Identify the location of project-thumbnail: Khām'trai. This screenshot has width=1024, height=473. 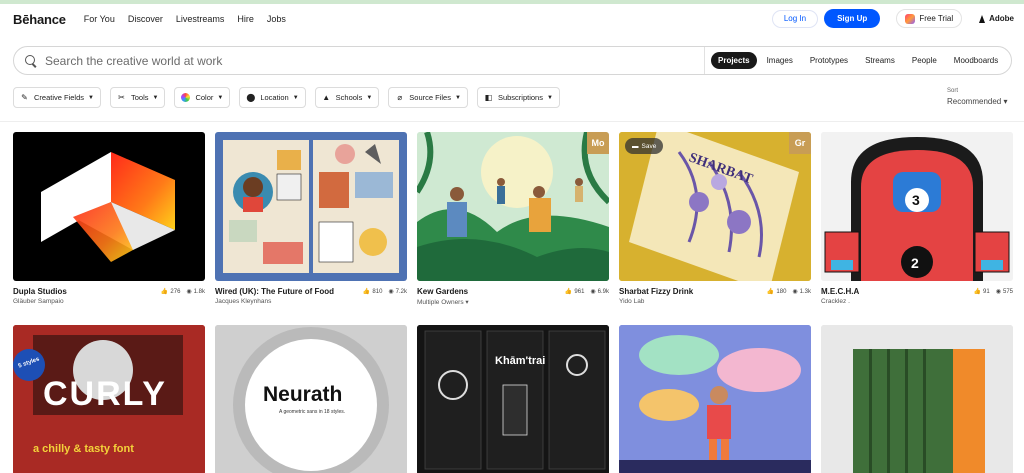
(513, 399).